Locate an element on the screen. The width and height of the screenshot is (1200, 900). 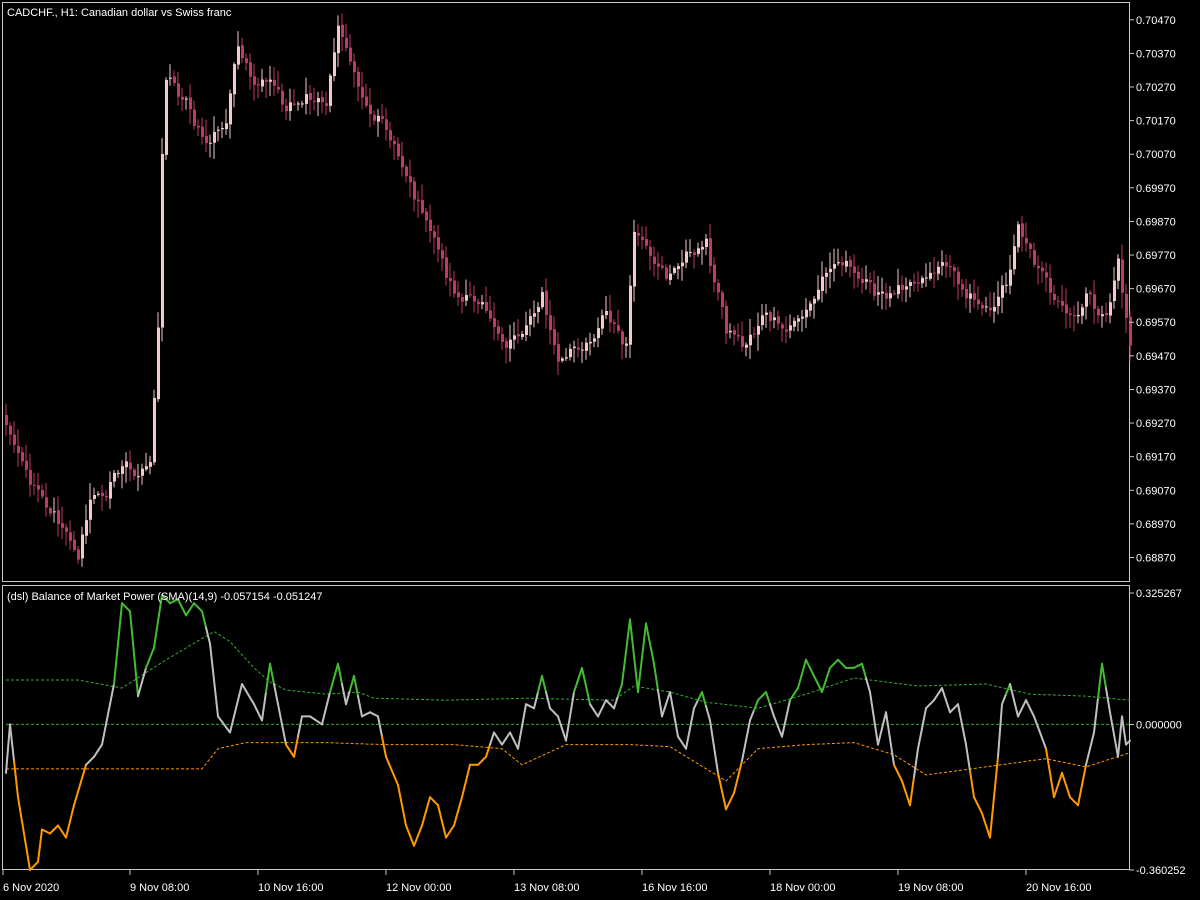
candle is located at coordinates (162, 240).